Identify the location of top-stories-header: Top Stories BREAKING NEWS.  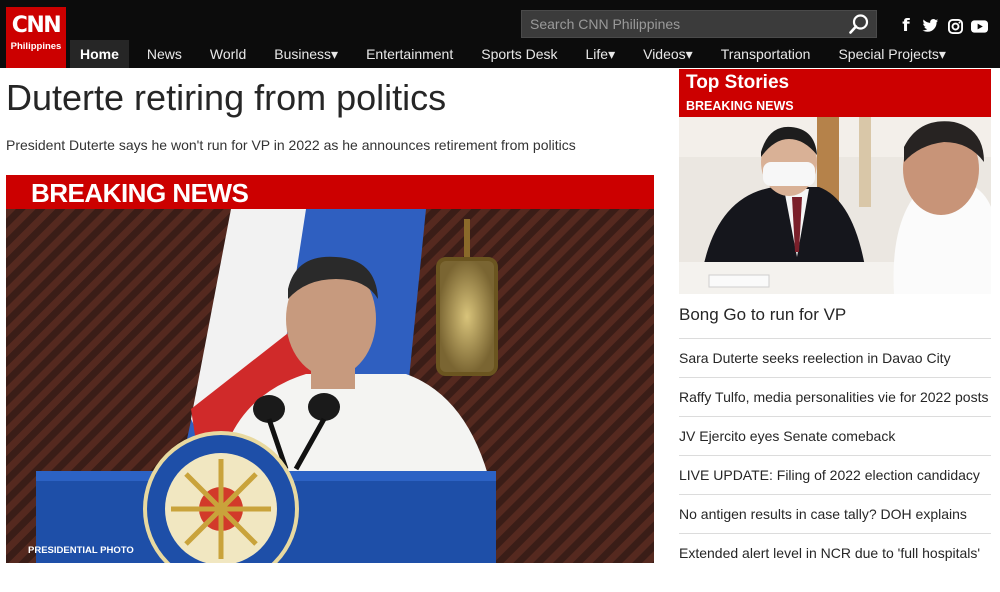
(835, 93).